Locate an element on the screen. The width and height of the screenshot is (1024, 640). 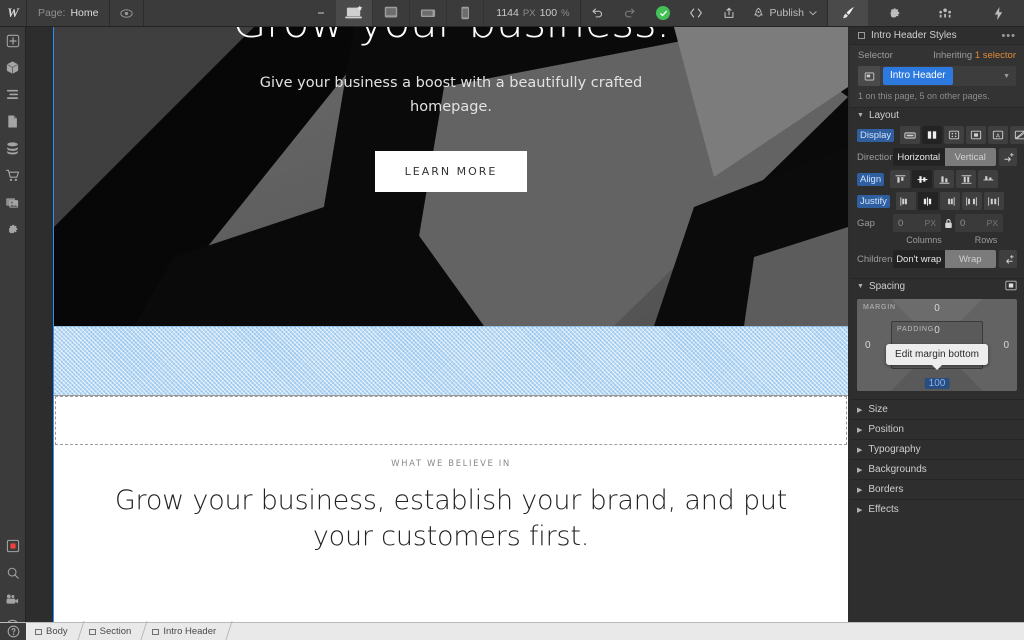
wrap-reverse-icon is located at coordinates (1008, 259).